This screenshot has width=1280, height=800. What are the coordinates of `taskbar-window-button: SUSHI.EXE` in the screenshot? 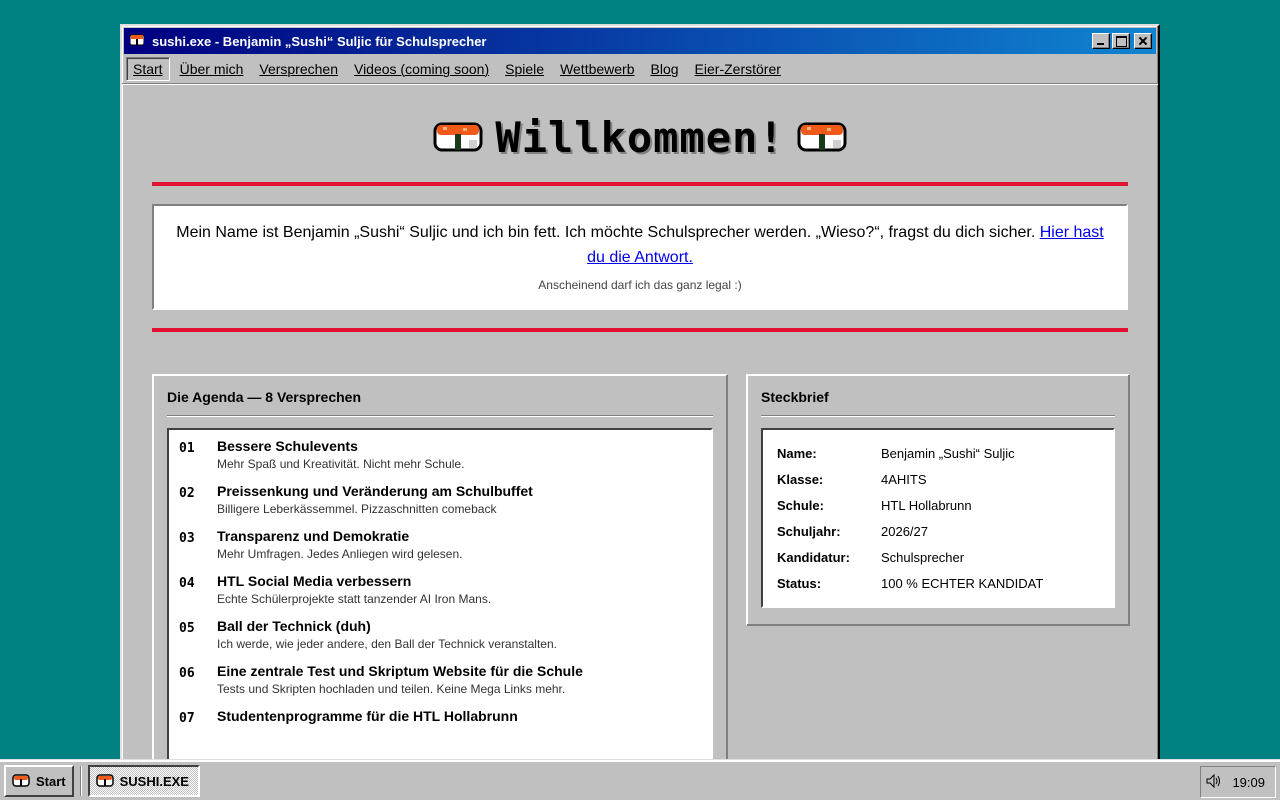 It's located at (143, 781).